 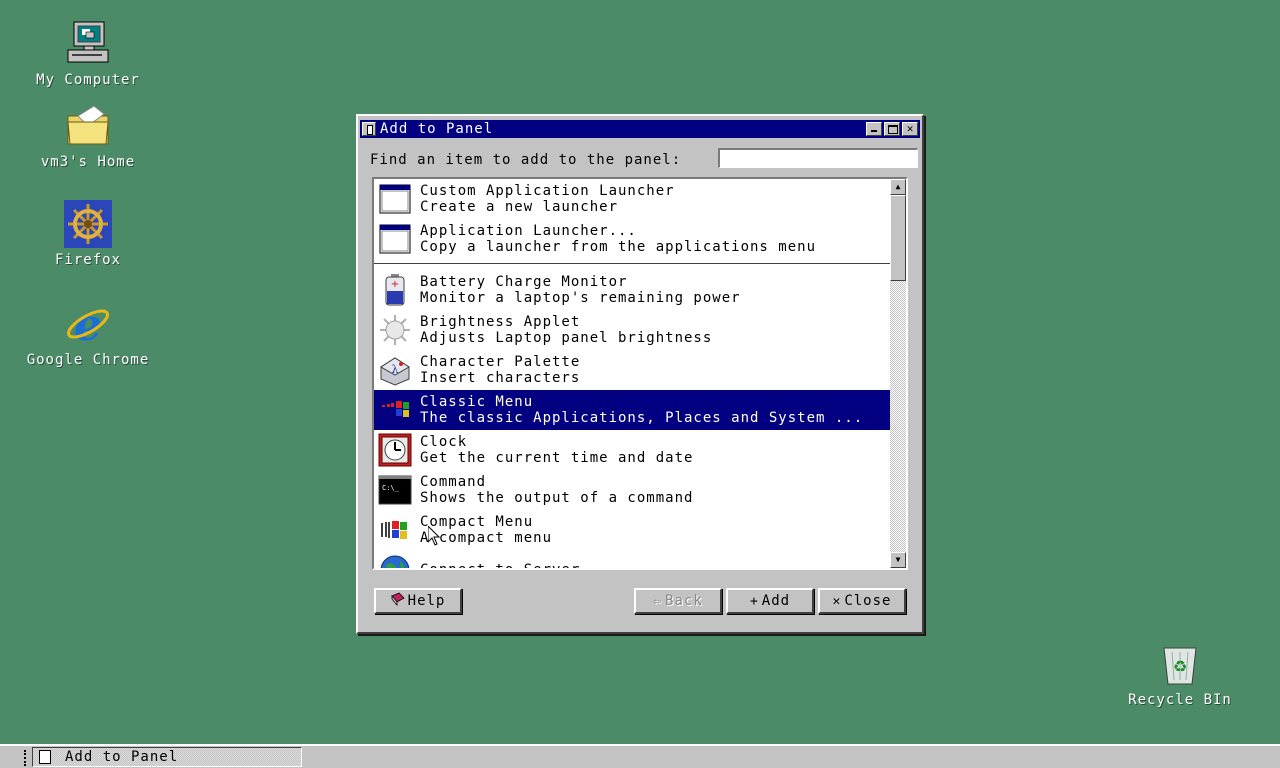 I want to click on back-button: ⇦ Back, so click(x=678, y=601).